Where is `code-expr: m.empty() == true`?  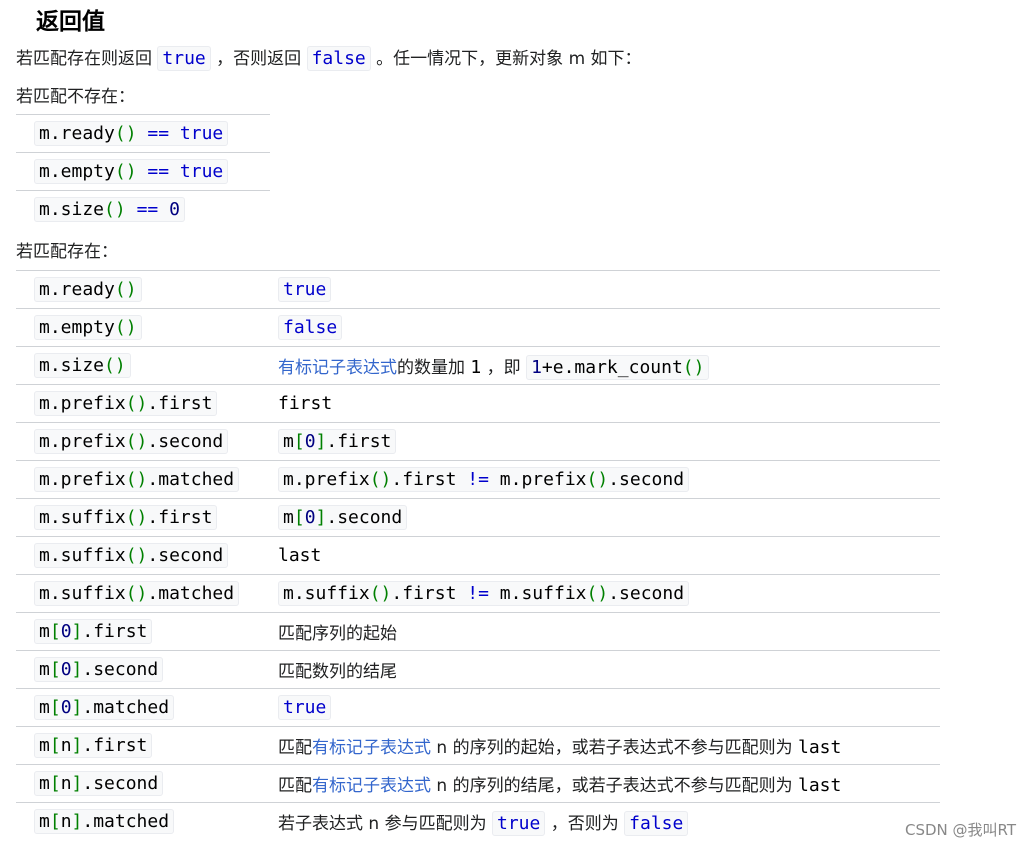 code-expr: m.empty() == true is located at coordinates (131, 171).